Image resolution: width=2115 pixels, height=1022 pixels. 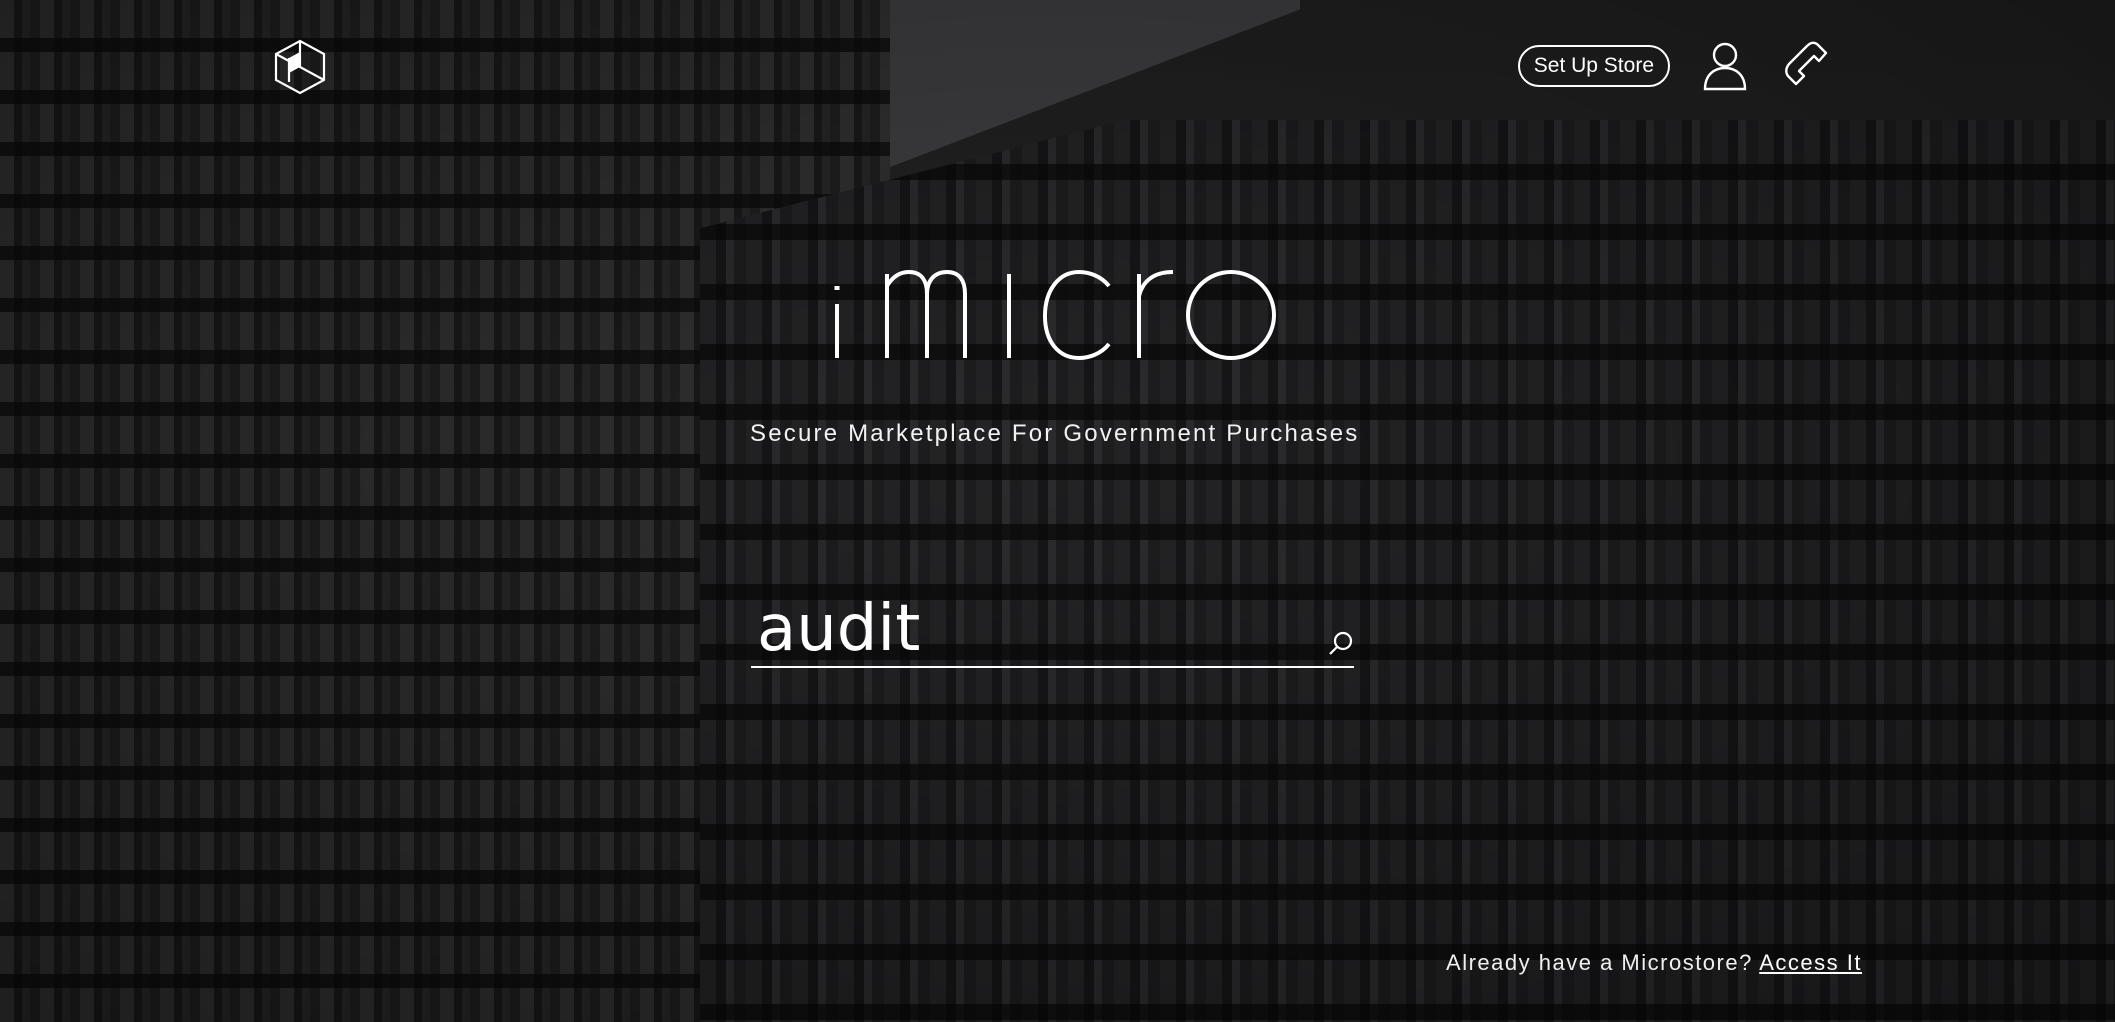 I want to click on brand-wordmark: micro, so click(x=1057, y=308).